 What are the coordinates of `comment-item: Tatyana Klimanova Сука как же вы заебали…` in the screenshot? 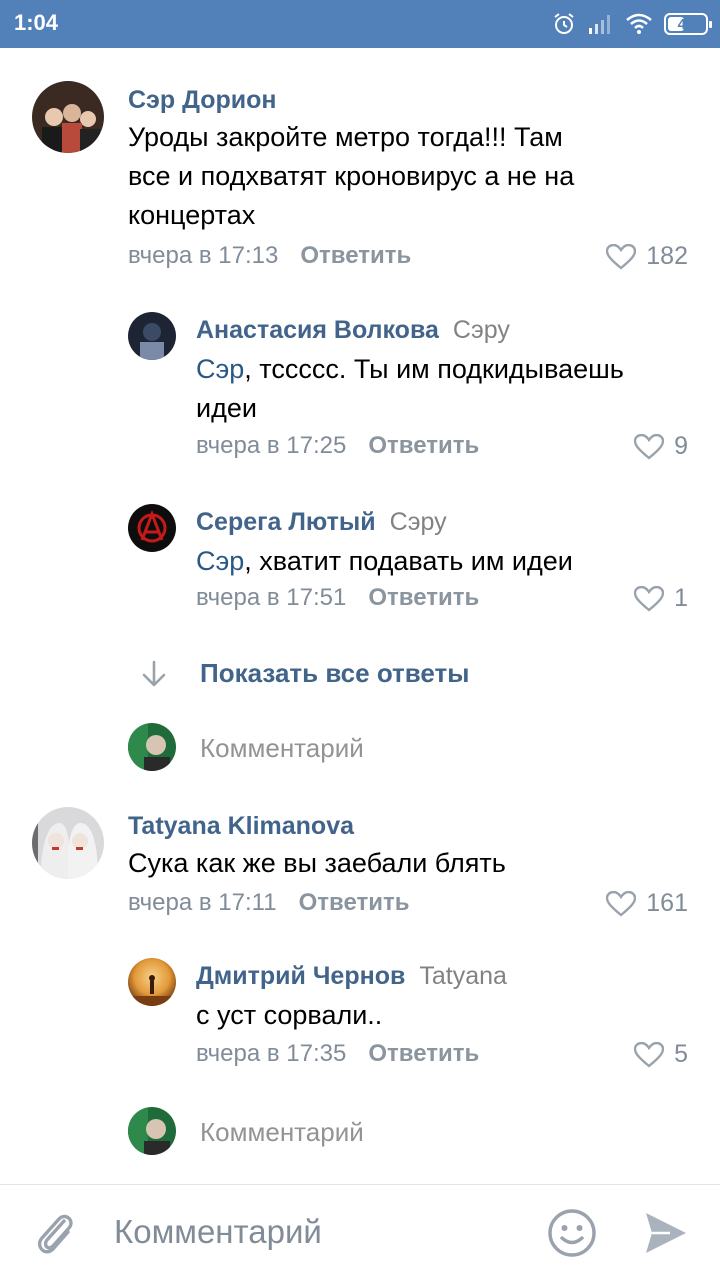 It's located at (360, 866).